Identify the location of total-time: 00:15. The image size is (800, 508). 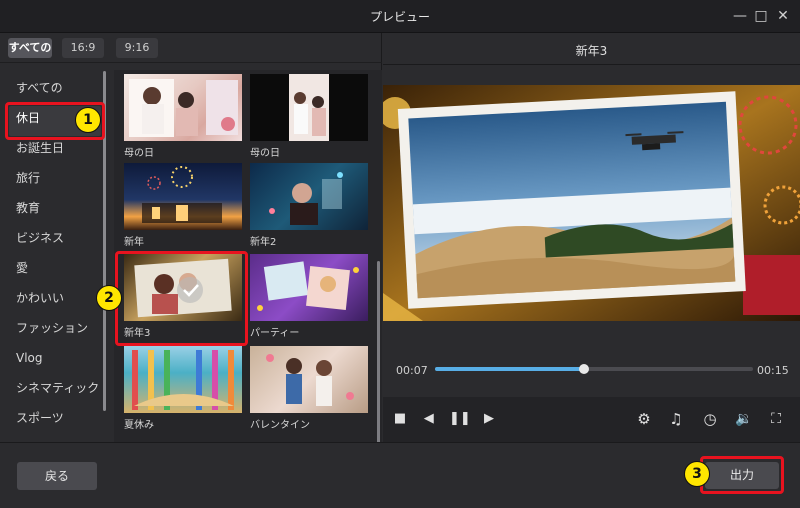
(773, 370).